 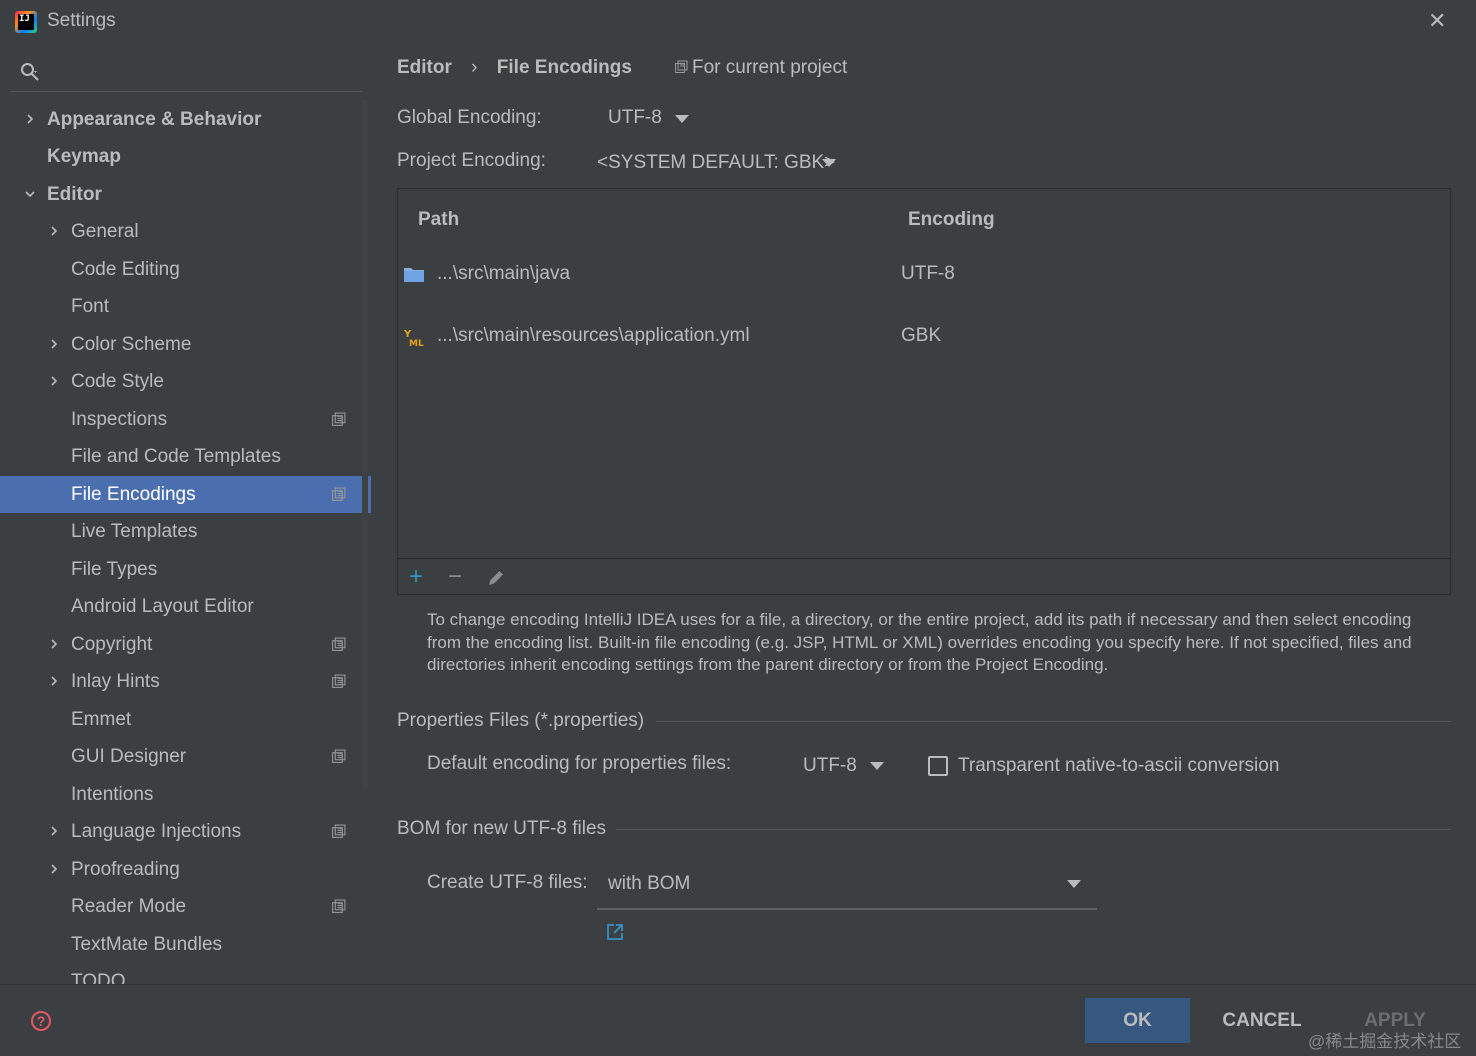 I want to click on sidebar-item-label: Proofreading, so click(x=125, y=869).